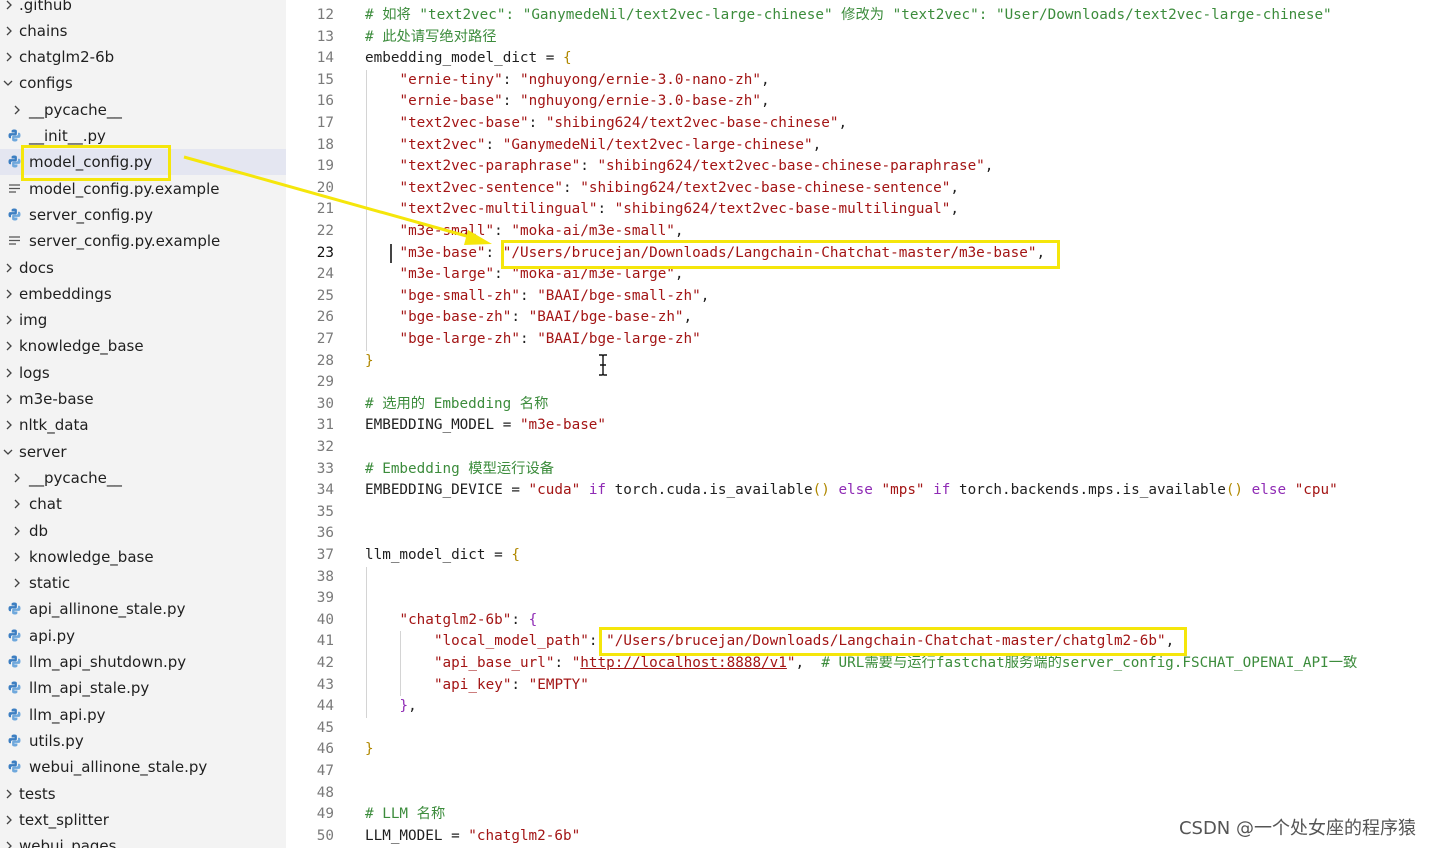 The width and height of the screenshot is (1433, 848). I want to click on code-line: 39, so click(859, 599).